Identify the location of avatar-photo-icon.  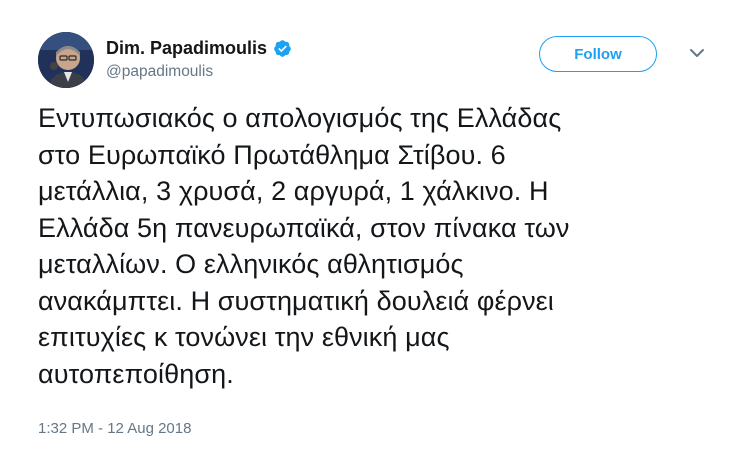
(66, 60).